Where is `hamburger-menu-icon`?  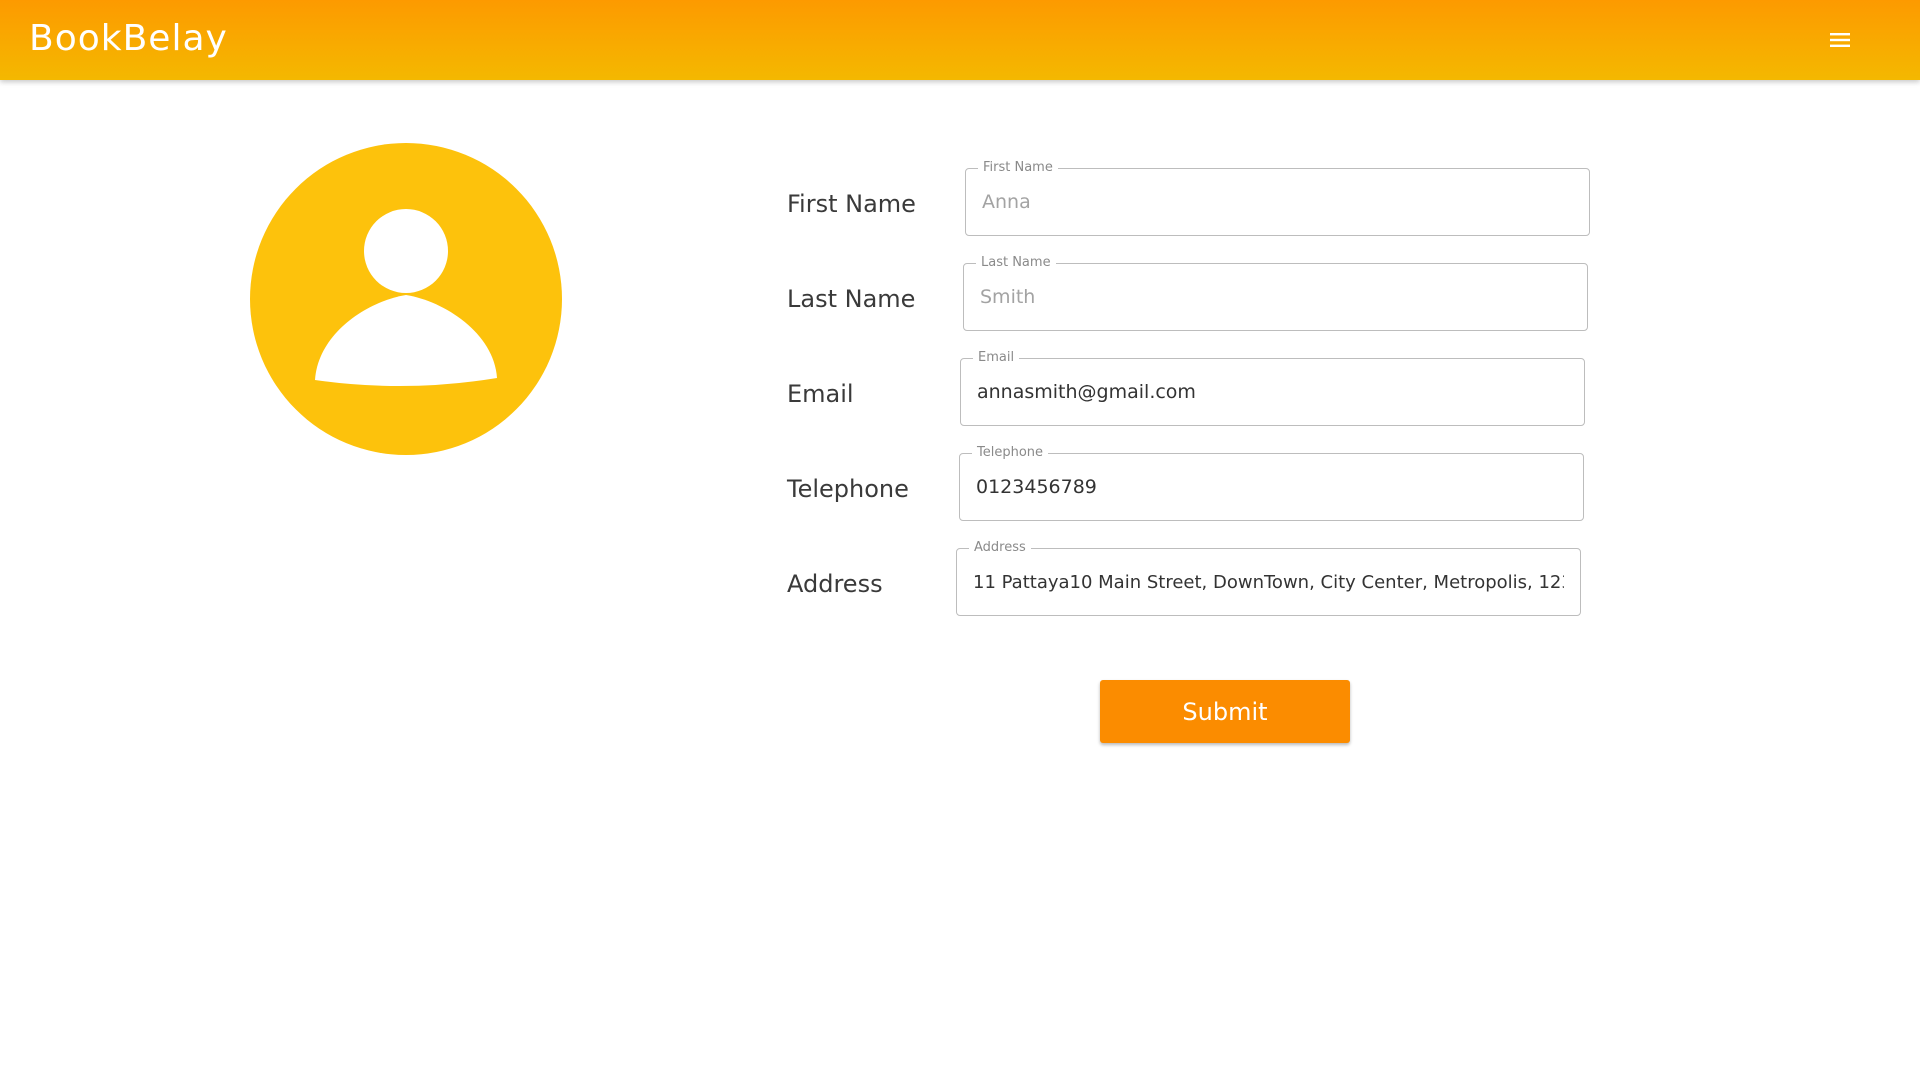
hamburger-menu-icon is located at coordinates (1840, 40).